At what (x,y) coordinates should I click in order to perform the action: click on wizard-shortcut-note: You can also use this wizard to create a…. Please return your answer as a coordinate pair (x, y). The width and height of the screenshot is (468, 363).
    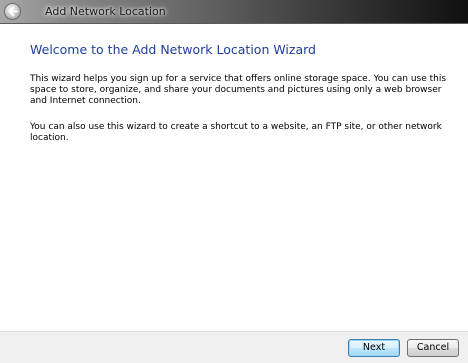
    Looking at the image, I should click on (236, 132).